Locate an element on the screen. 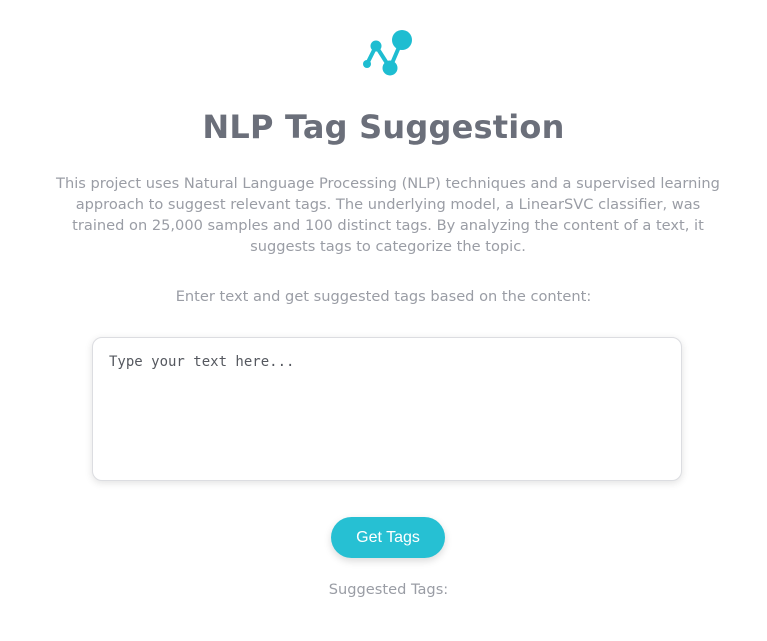  suggested-tags-label: Suggested Tags: is located at coordinates (388, 589).